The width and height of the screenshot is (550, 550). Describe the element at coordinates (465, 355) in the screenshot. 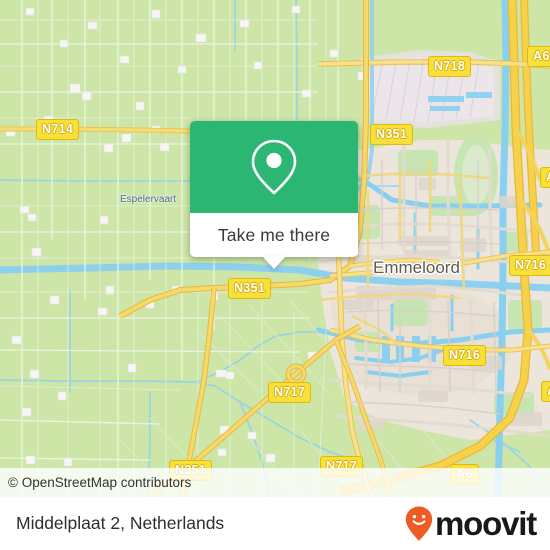

I see `road-shield-n716-south: N716` at that location.